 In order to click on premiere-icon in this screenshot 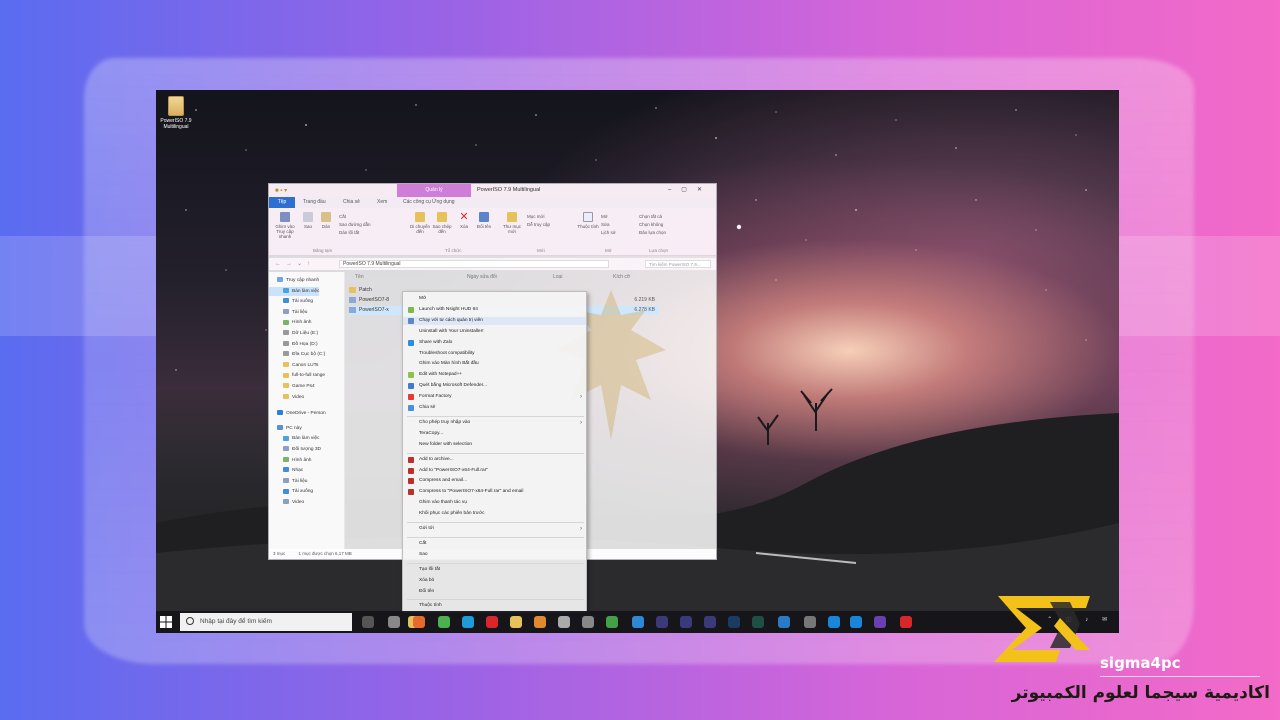, I will do `click(686, 622)`.